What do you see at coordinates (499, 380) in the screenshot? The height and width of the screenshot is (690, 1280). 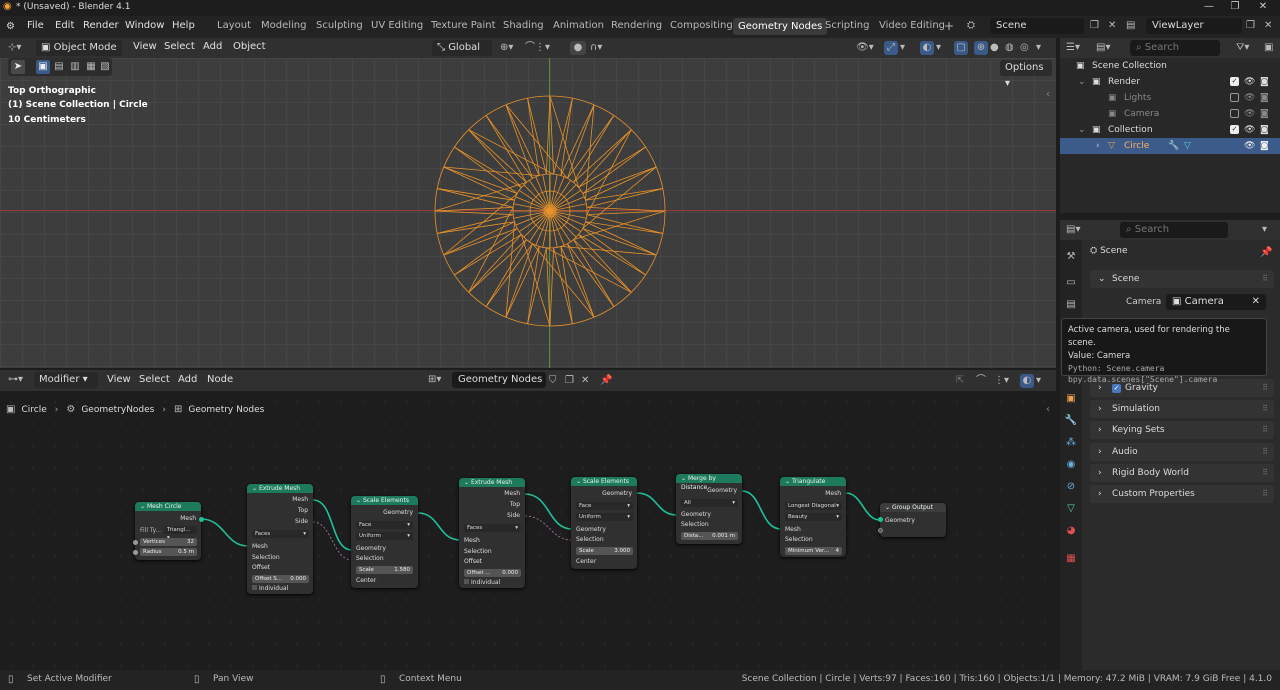 I see `node-group-name-field: Geometry Nodes` at bounding box center [499, 380].